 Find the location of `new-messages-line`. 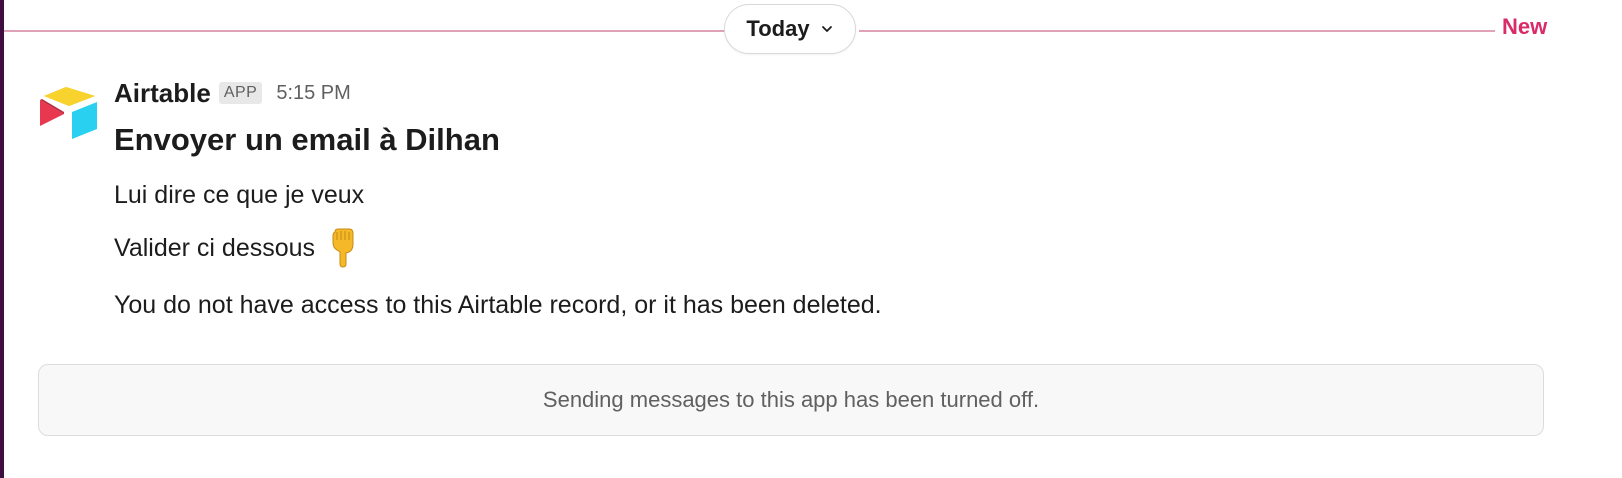

new-messages-line is located at coordinates (1177, 31).